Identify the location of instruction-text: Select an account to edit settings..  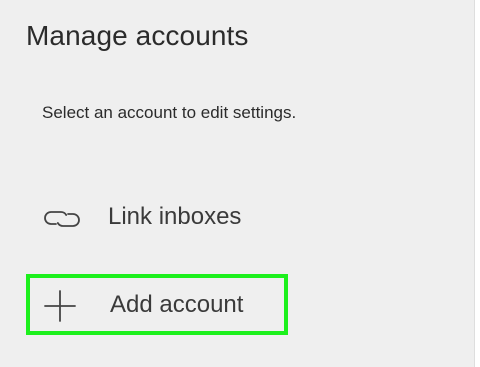
(169, 112).